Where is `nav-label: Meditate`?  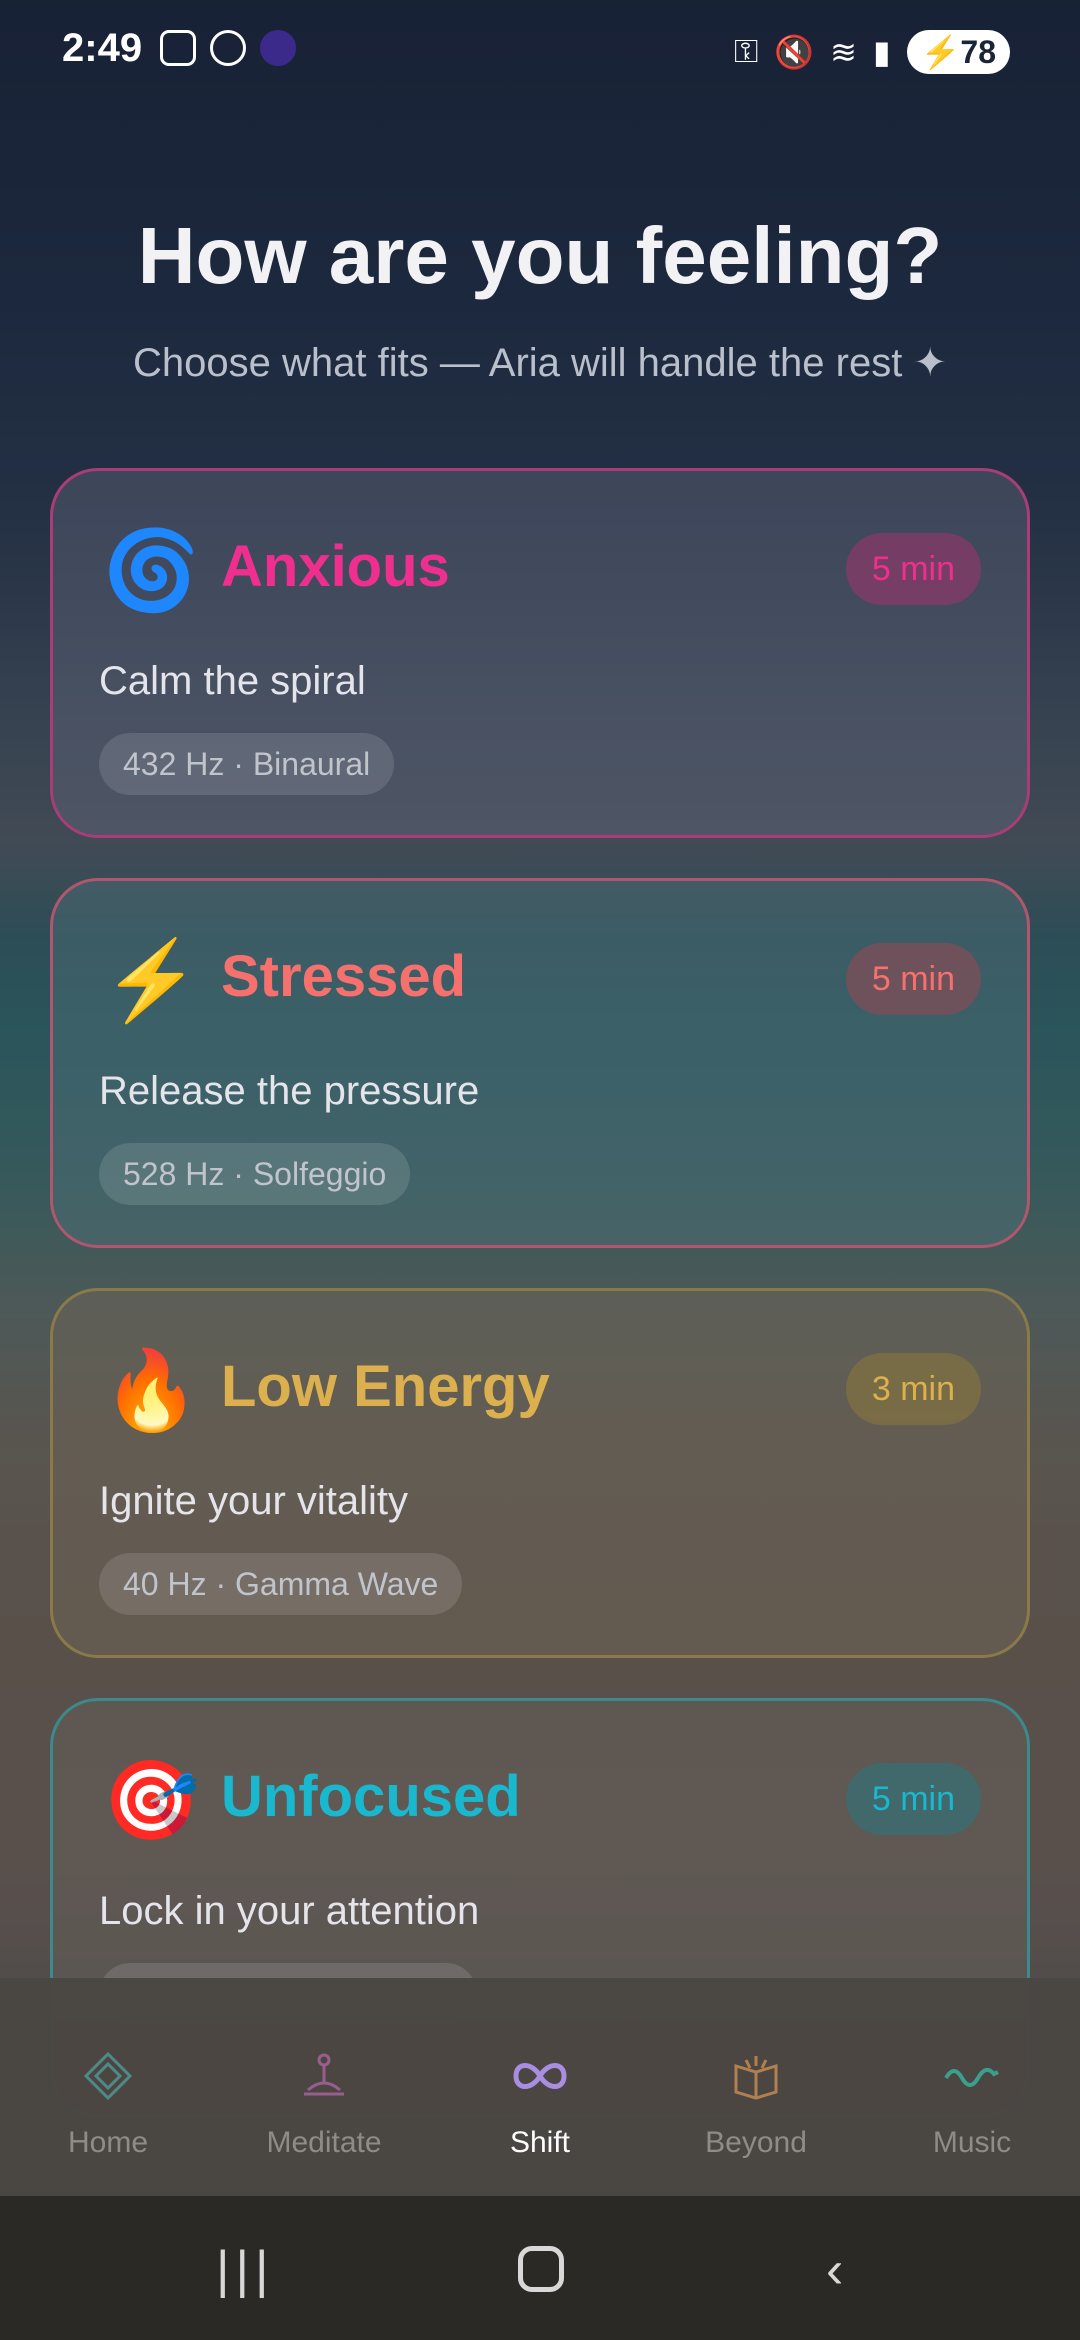 nav-label: Meditate is located at coordinates (324, 2142).